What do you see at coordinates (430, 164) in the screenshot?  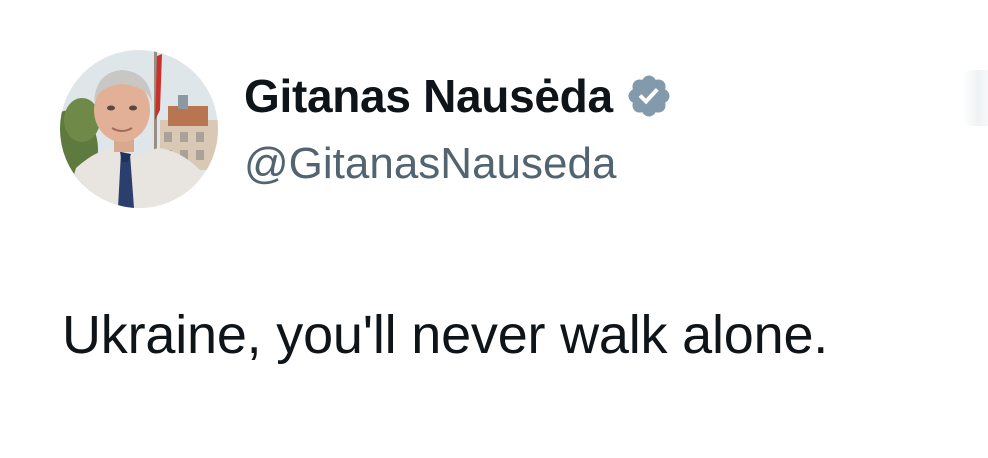 I see `author-handle: @GitanasNauseda` at bounding box center [430, 164].